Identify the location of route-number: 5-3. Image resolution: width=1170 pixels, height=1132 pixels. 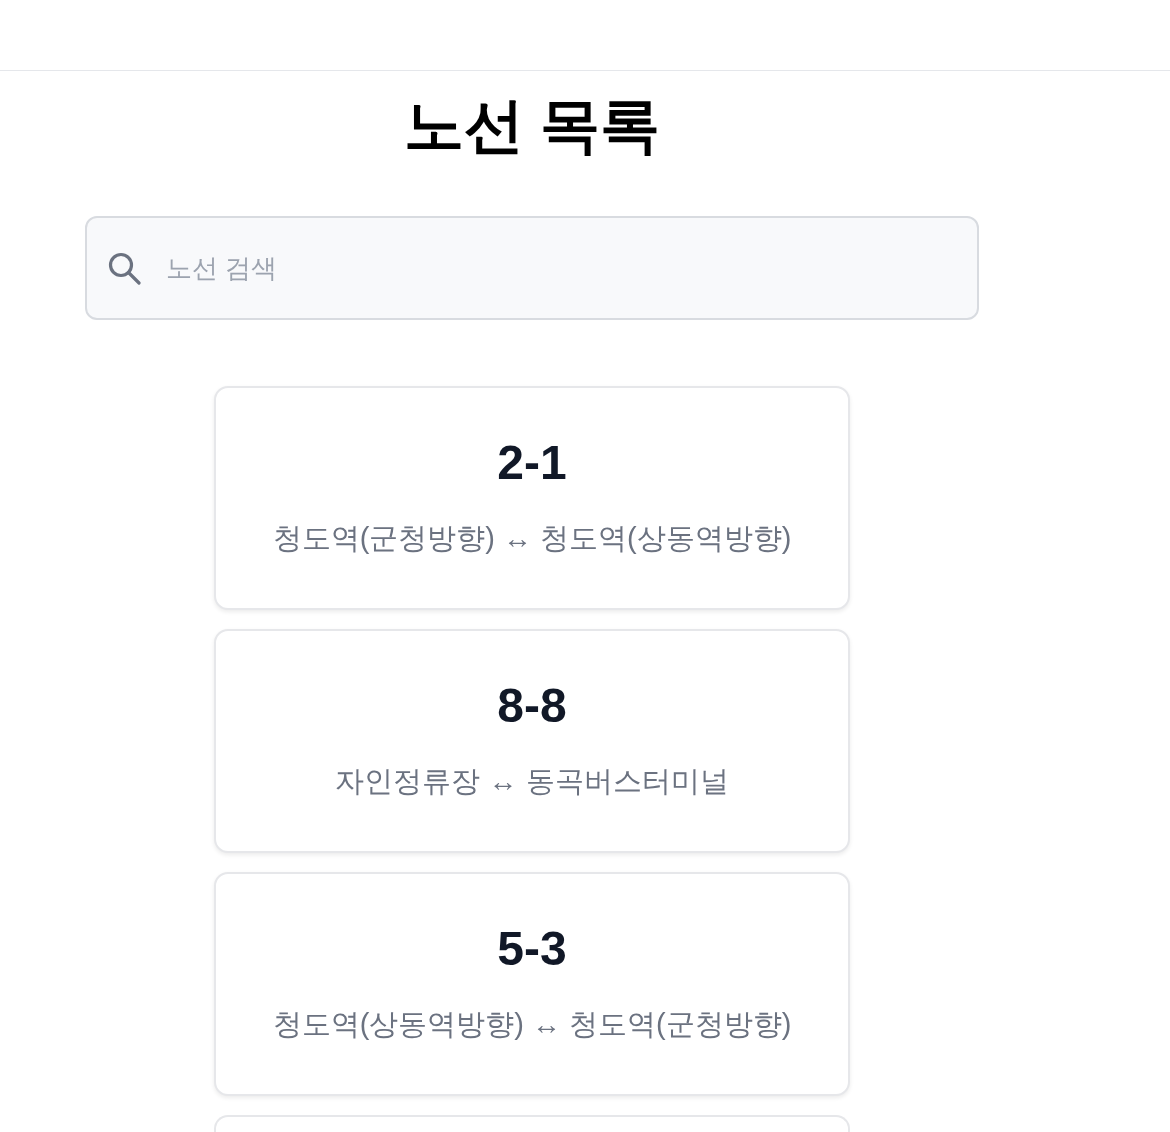
(532, 949).